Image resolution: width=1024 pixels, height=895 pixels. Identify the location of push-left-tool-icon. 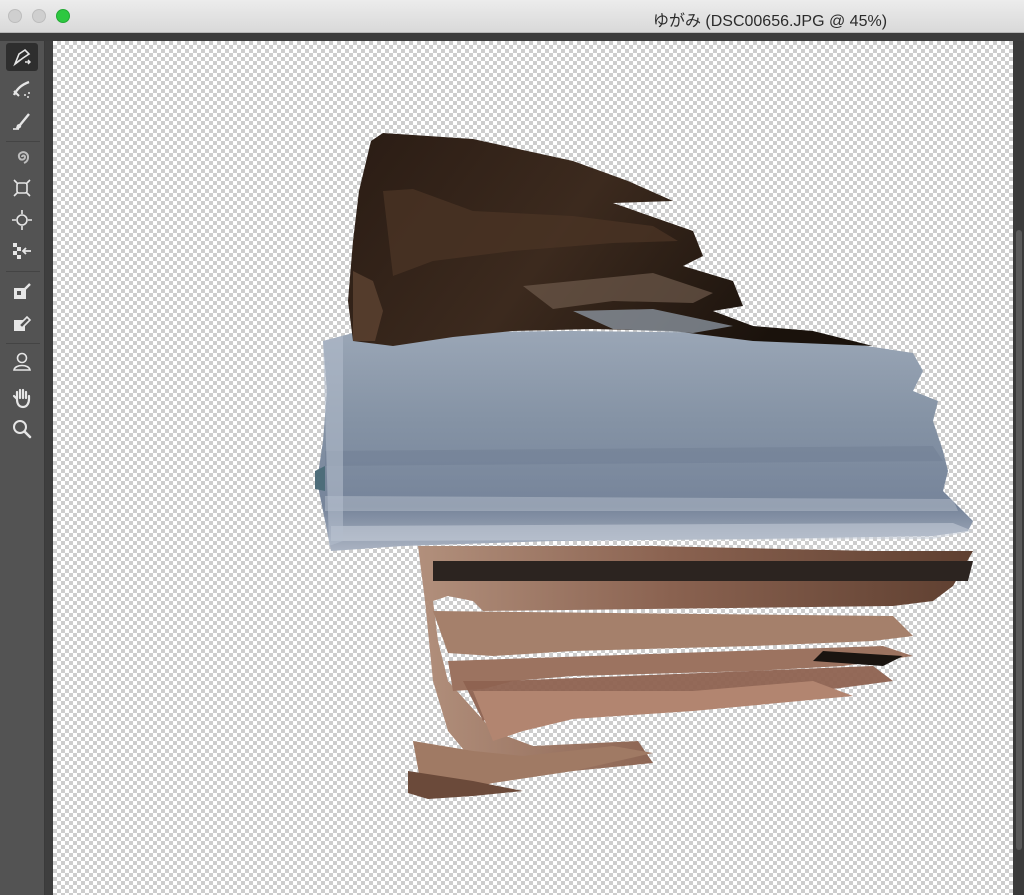
(22, 251).